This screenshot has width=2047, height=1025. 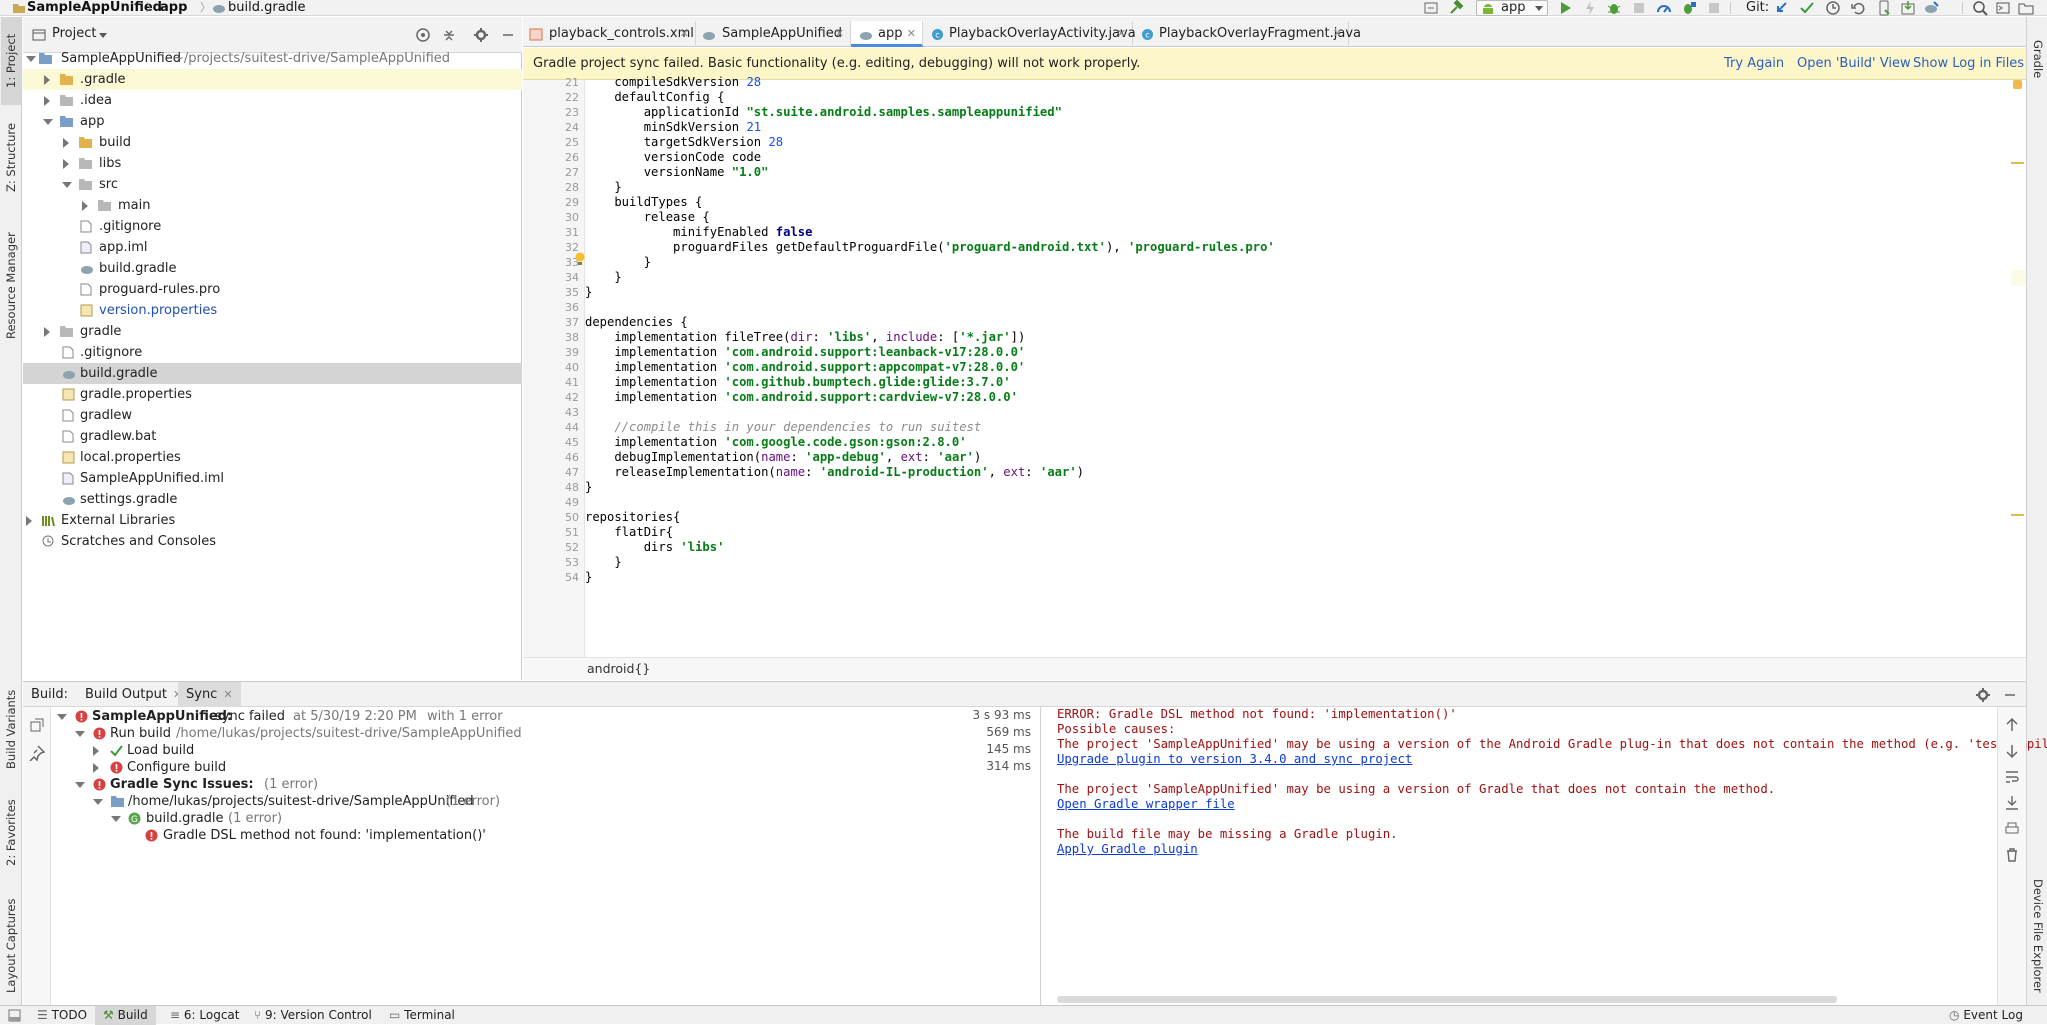 What do you see at coordinates (1431, 8) in the screenshot?
I see `select-file-icon` at bounding box center [1431, 8].